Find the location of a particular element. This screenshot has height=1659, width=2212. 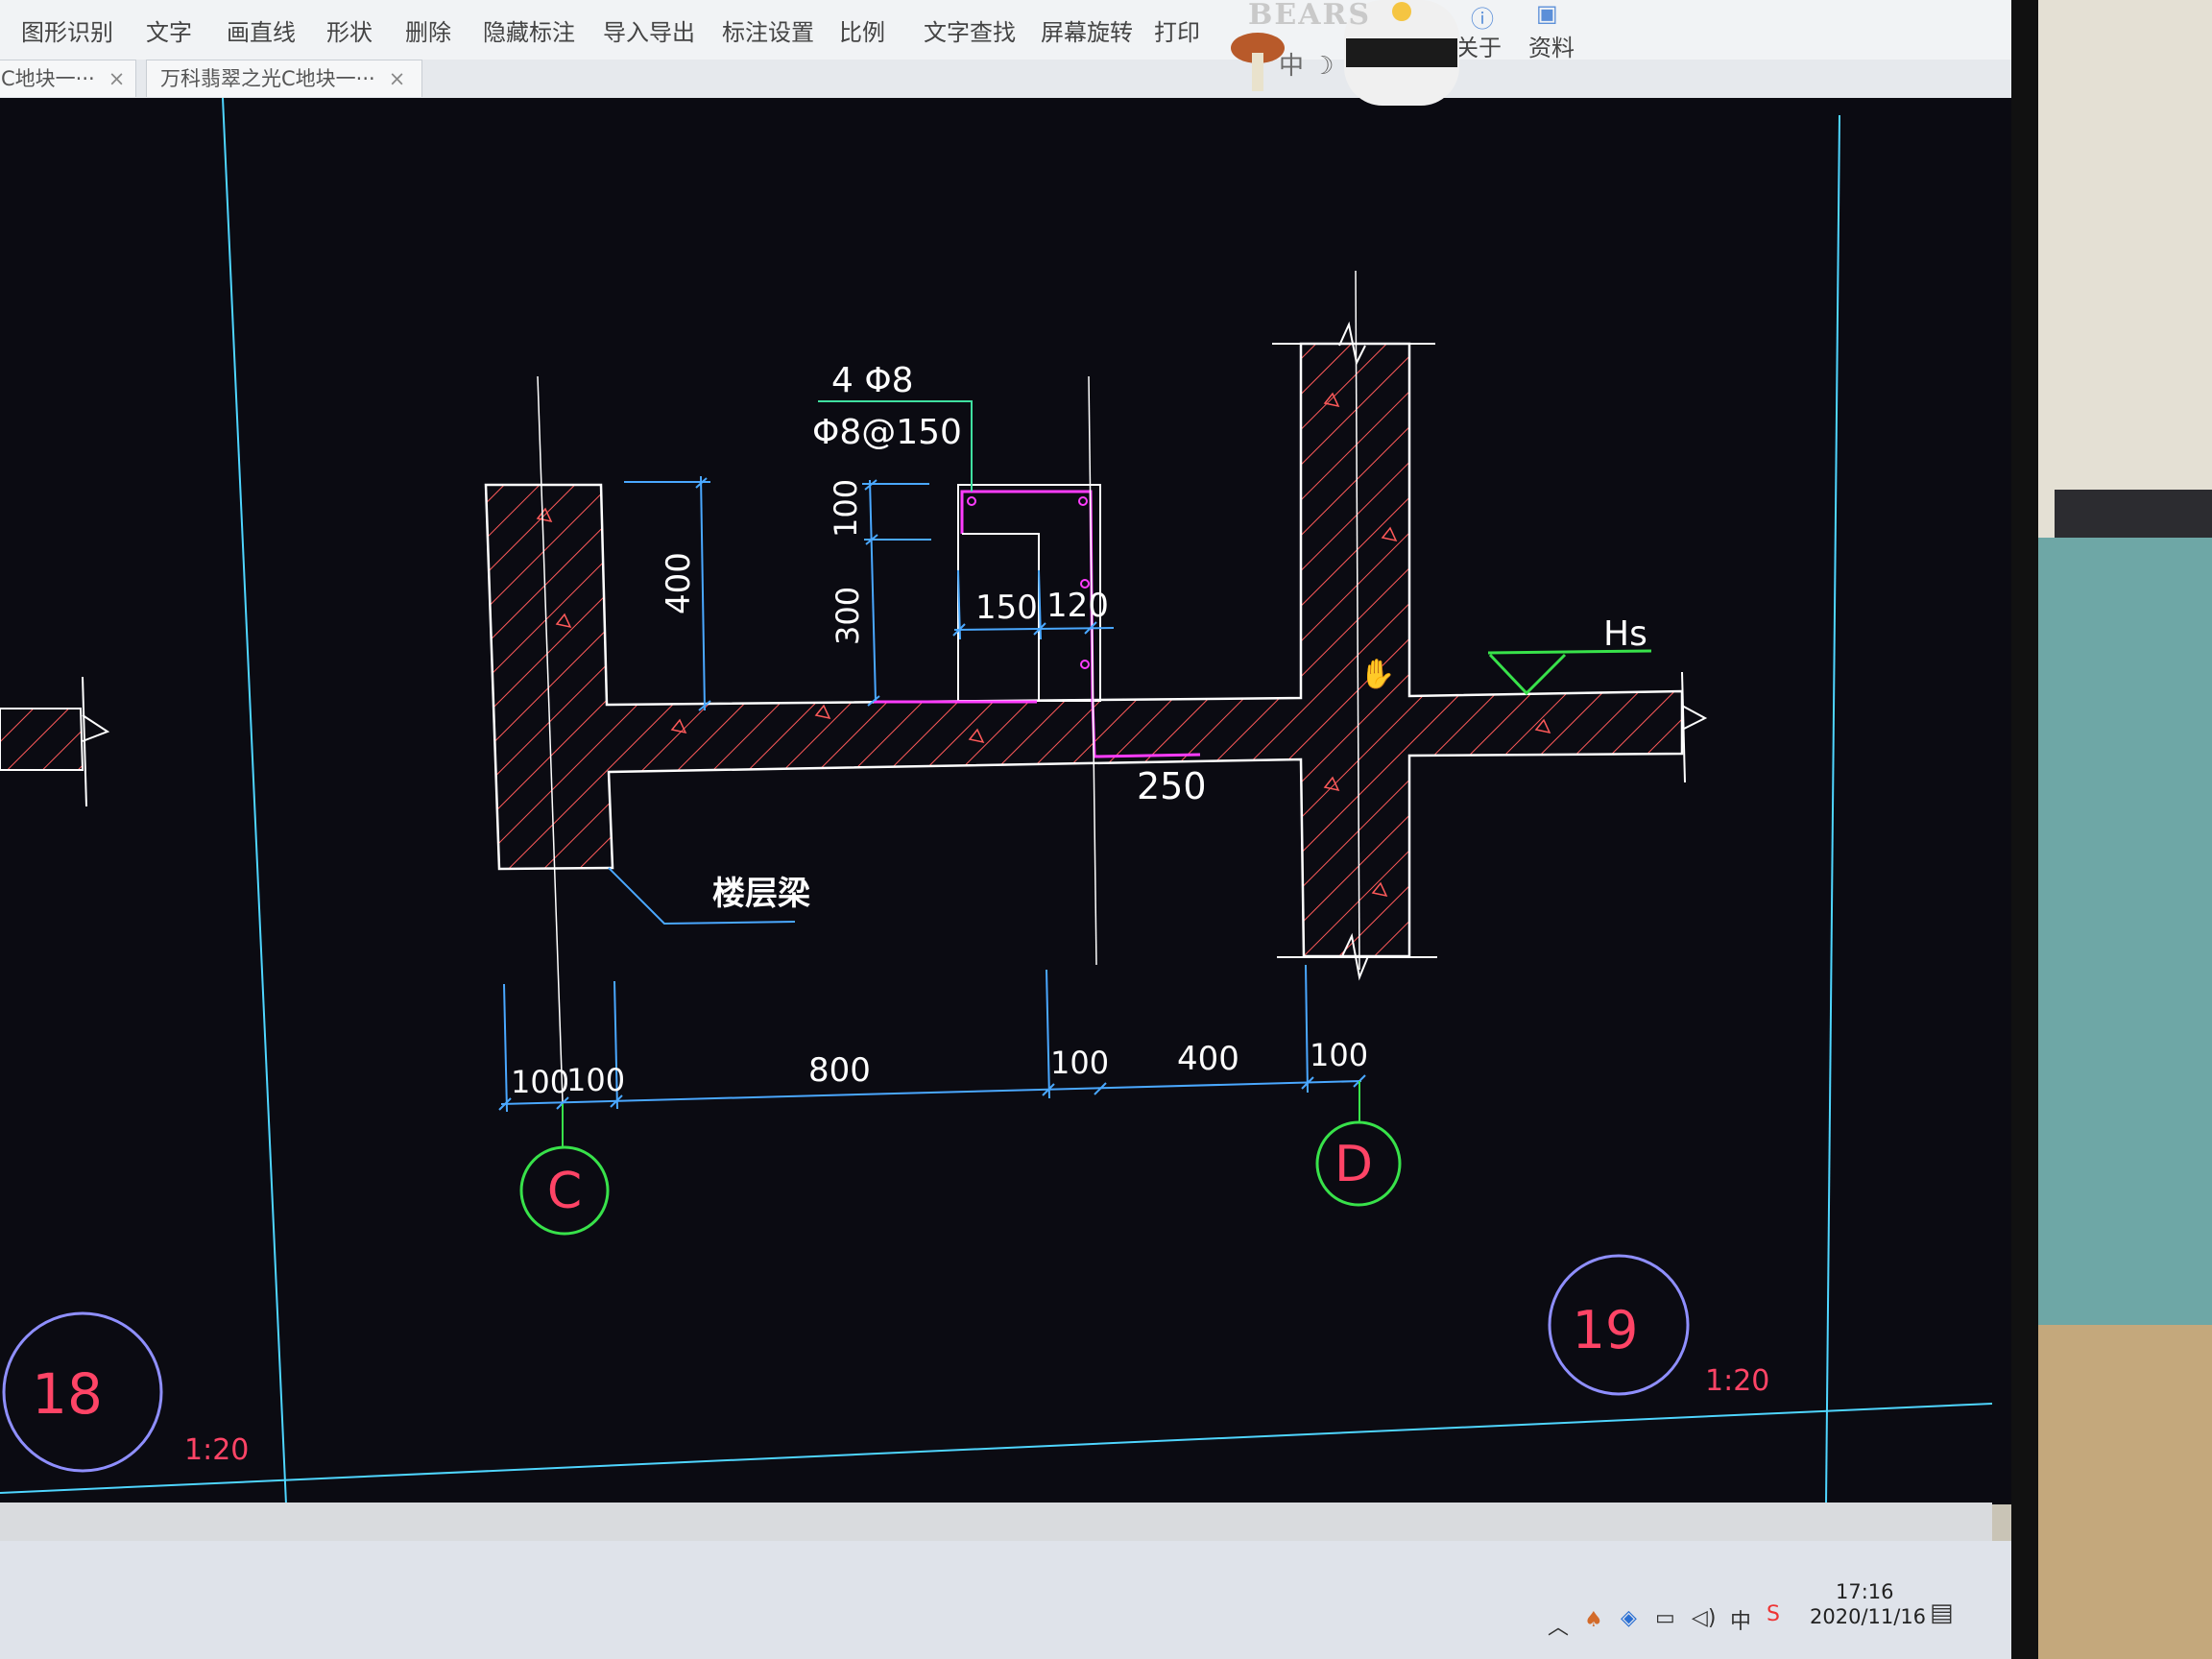

bottom-dim-2: 100 is located at coordinates (596, 1080).